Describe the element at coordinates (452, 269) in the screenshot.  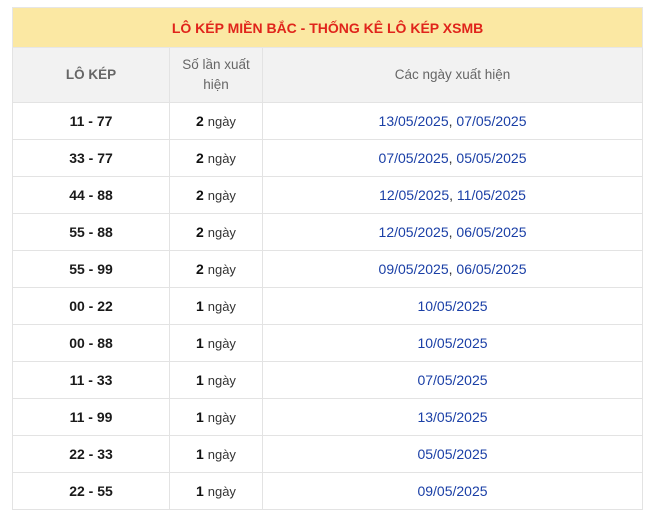
I see `dates-cell: 09/05/2025, 06/05/2025` at that location.